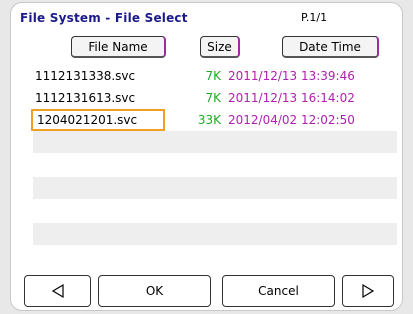  I want to click on right-triangle-icon, so click(368, 291).